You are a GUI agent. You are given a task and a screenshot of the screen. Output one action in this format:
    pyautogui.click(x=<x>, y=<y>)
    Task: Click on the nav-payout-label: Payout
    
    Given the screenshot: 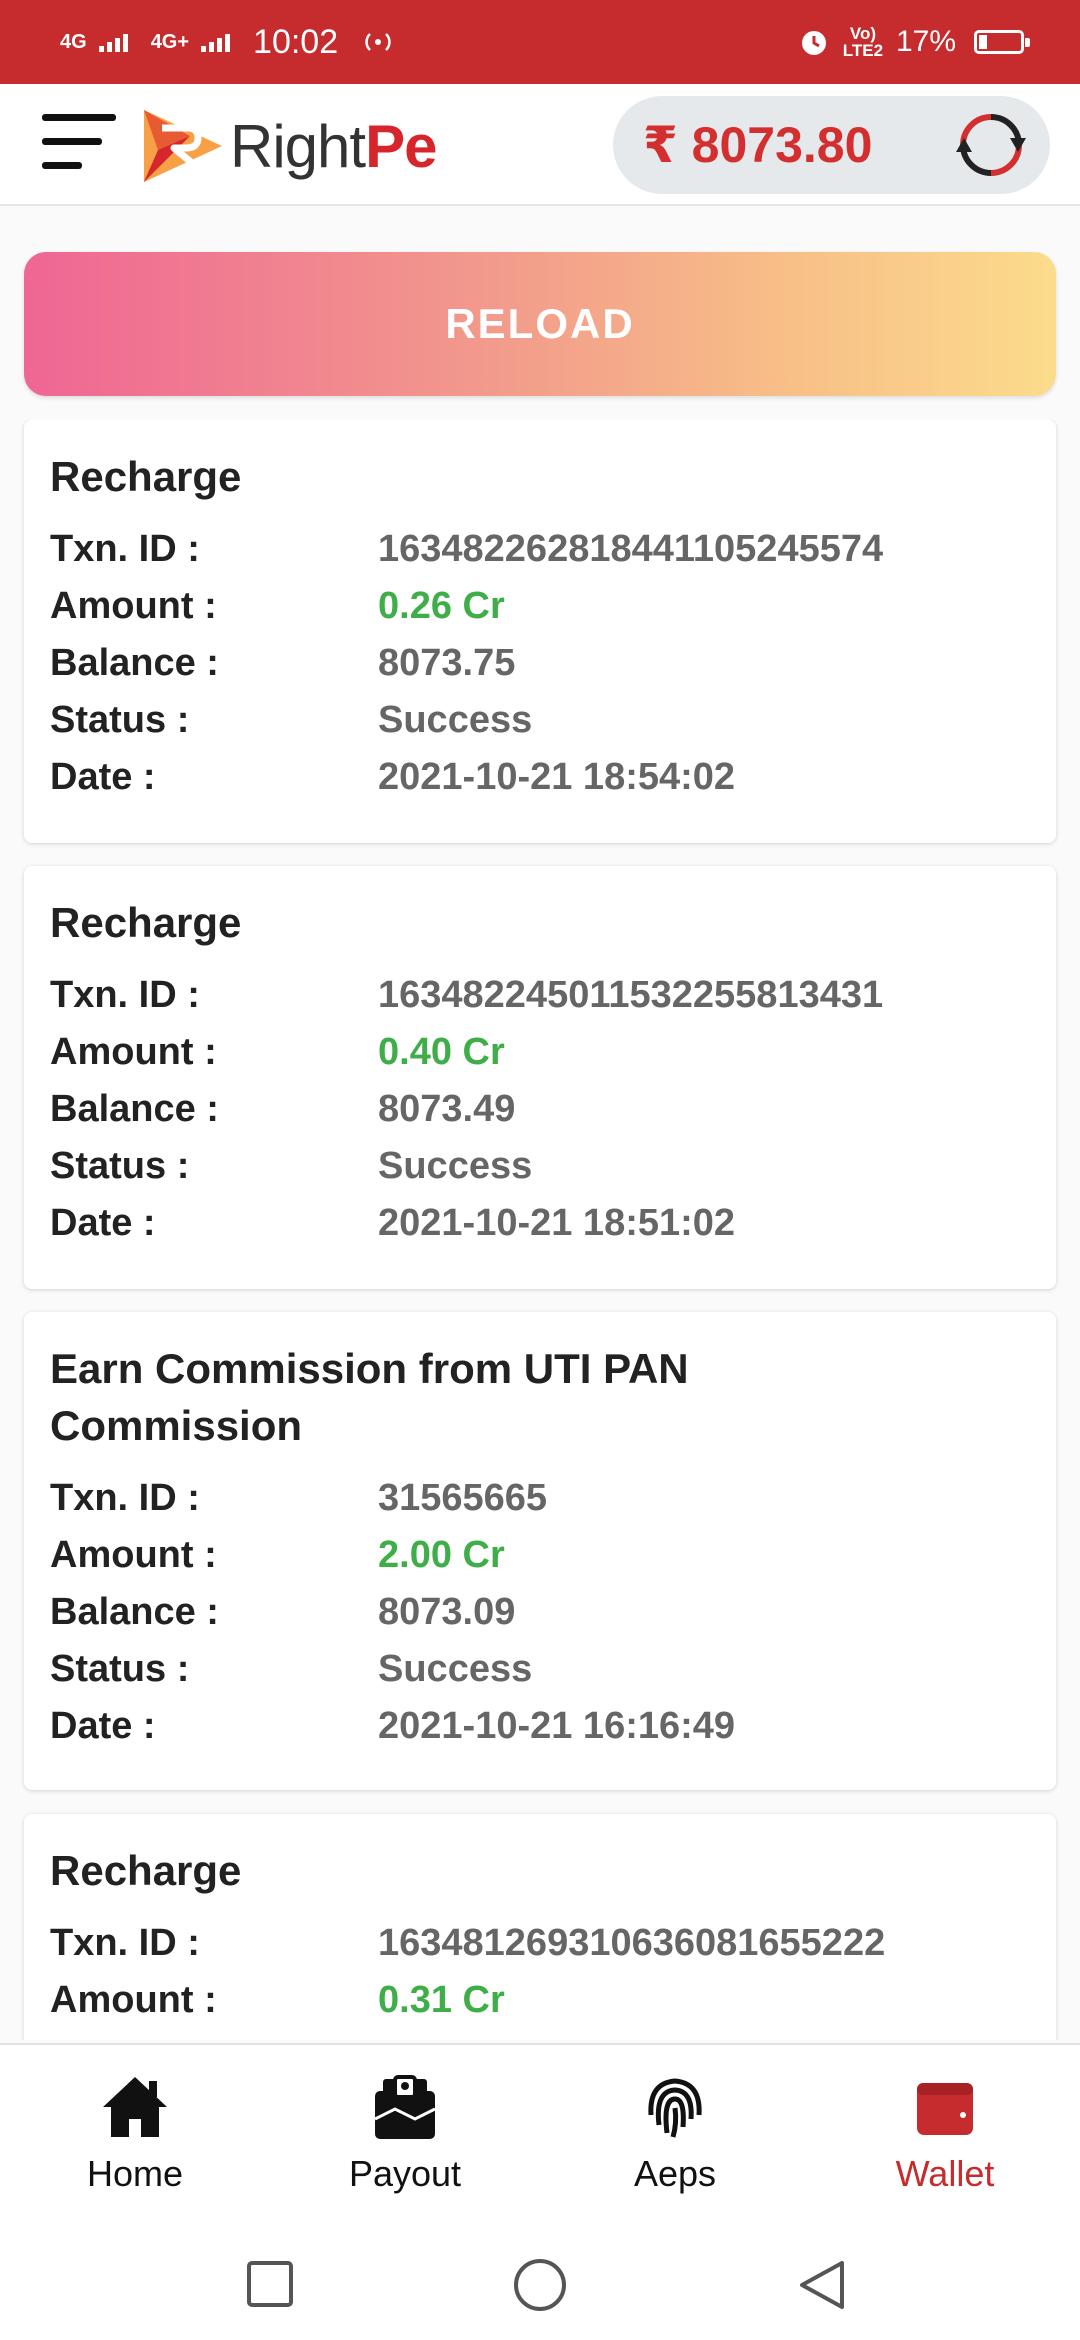 What is the action you would take?
    pyautogui.click(x=405, y=2173)
    